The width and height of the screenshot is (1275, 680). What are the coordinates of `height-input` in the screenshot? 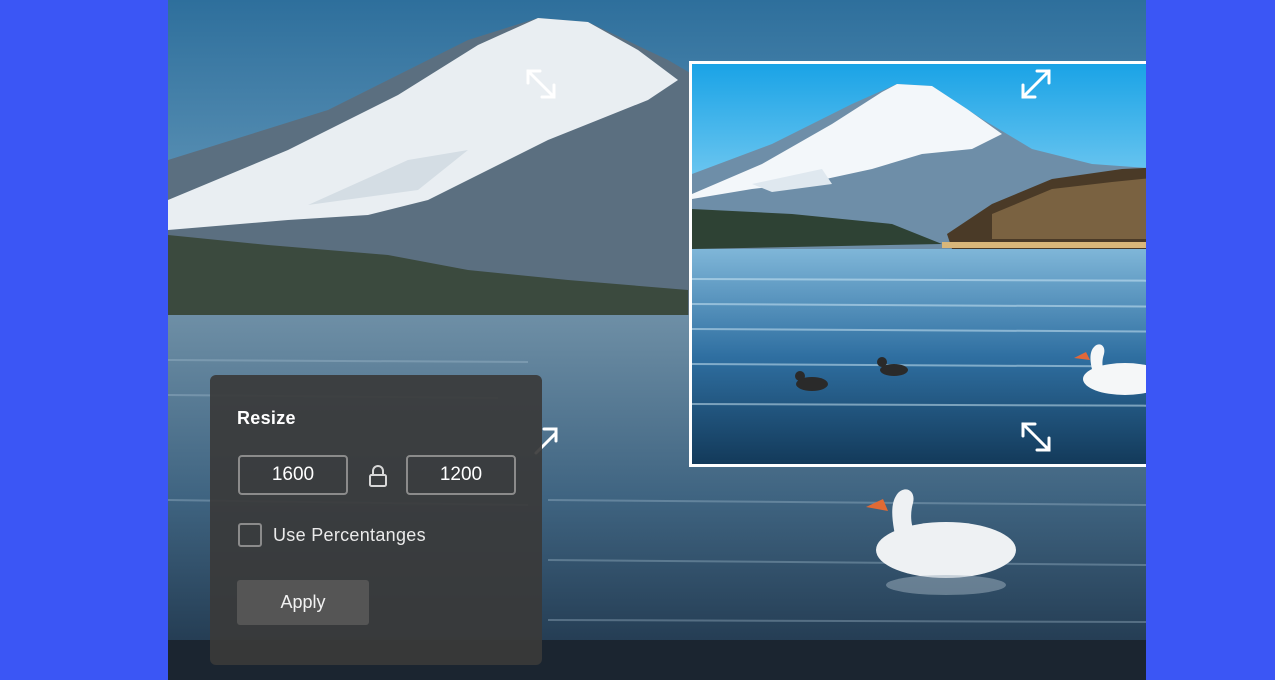 It's located at (461, 475).